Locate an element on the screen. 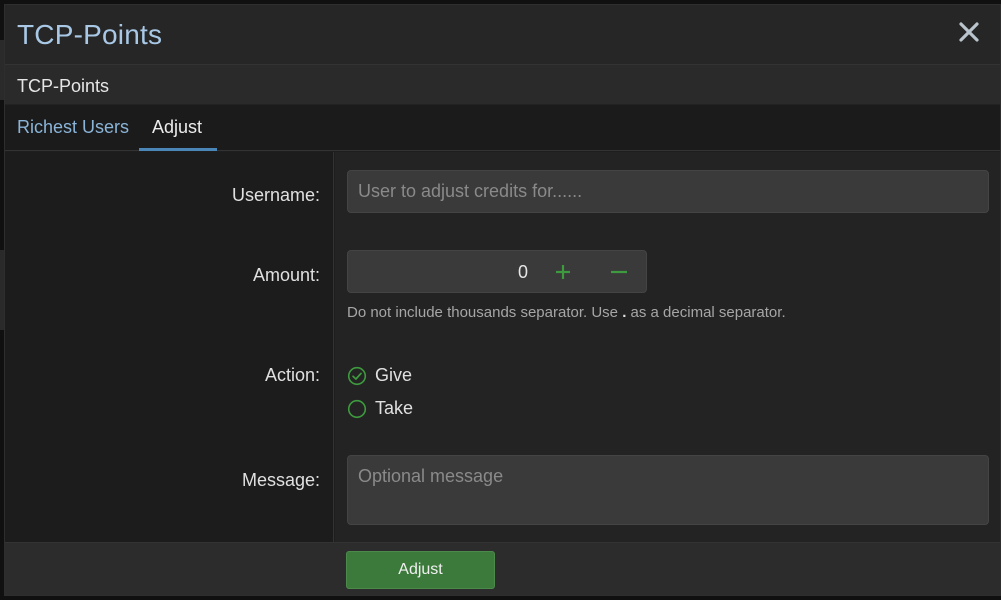 The height and width of the screenshot is (600, 1001). radio-take-label: Take is located at coordinates (394, 408).